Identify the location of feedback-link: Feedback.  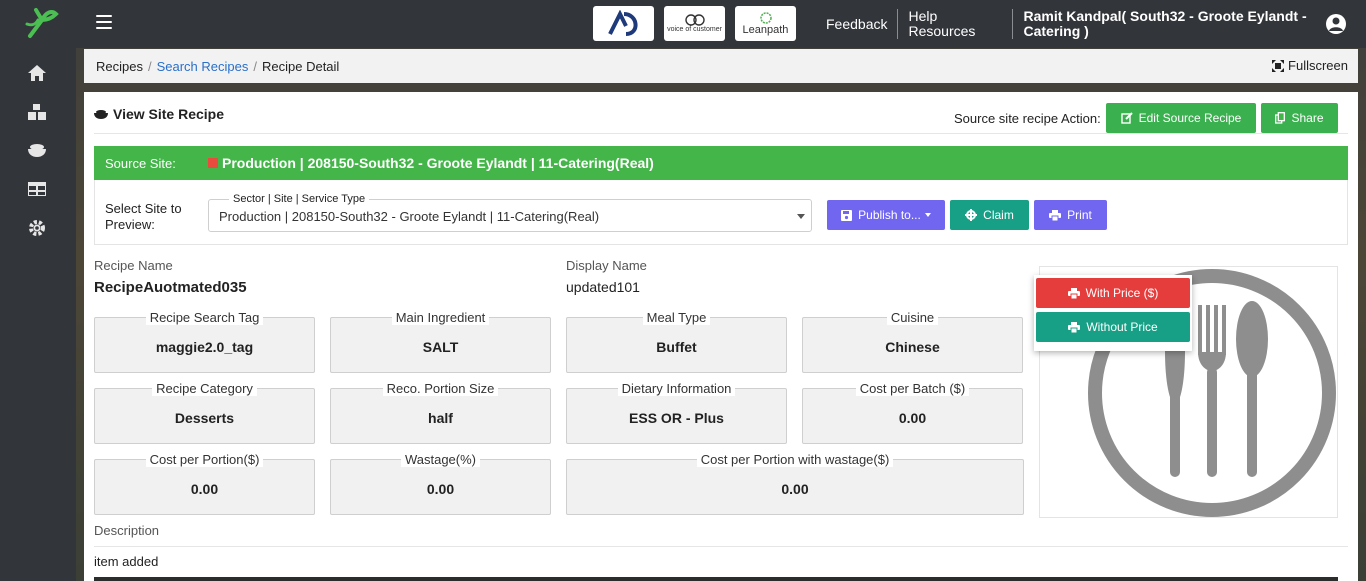
(856, 24).